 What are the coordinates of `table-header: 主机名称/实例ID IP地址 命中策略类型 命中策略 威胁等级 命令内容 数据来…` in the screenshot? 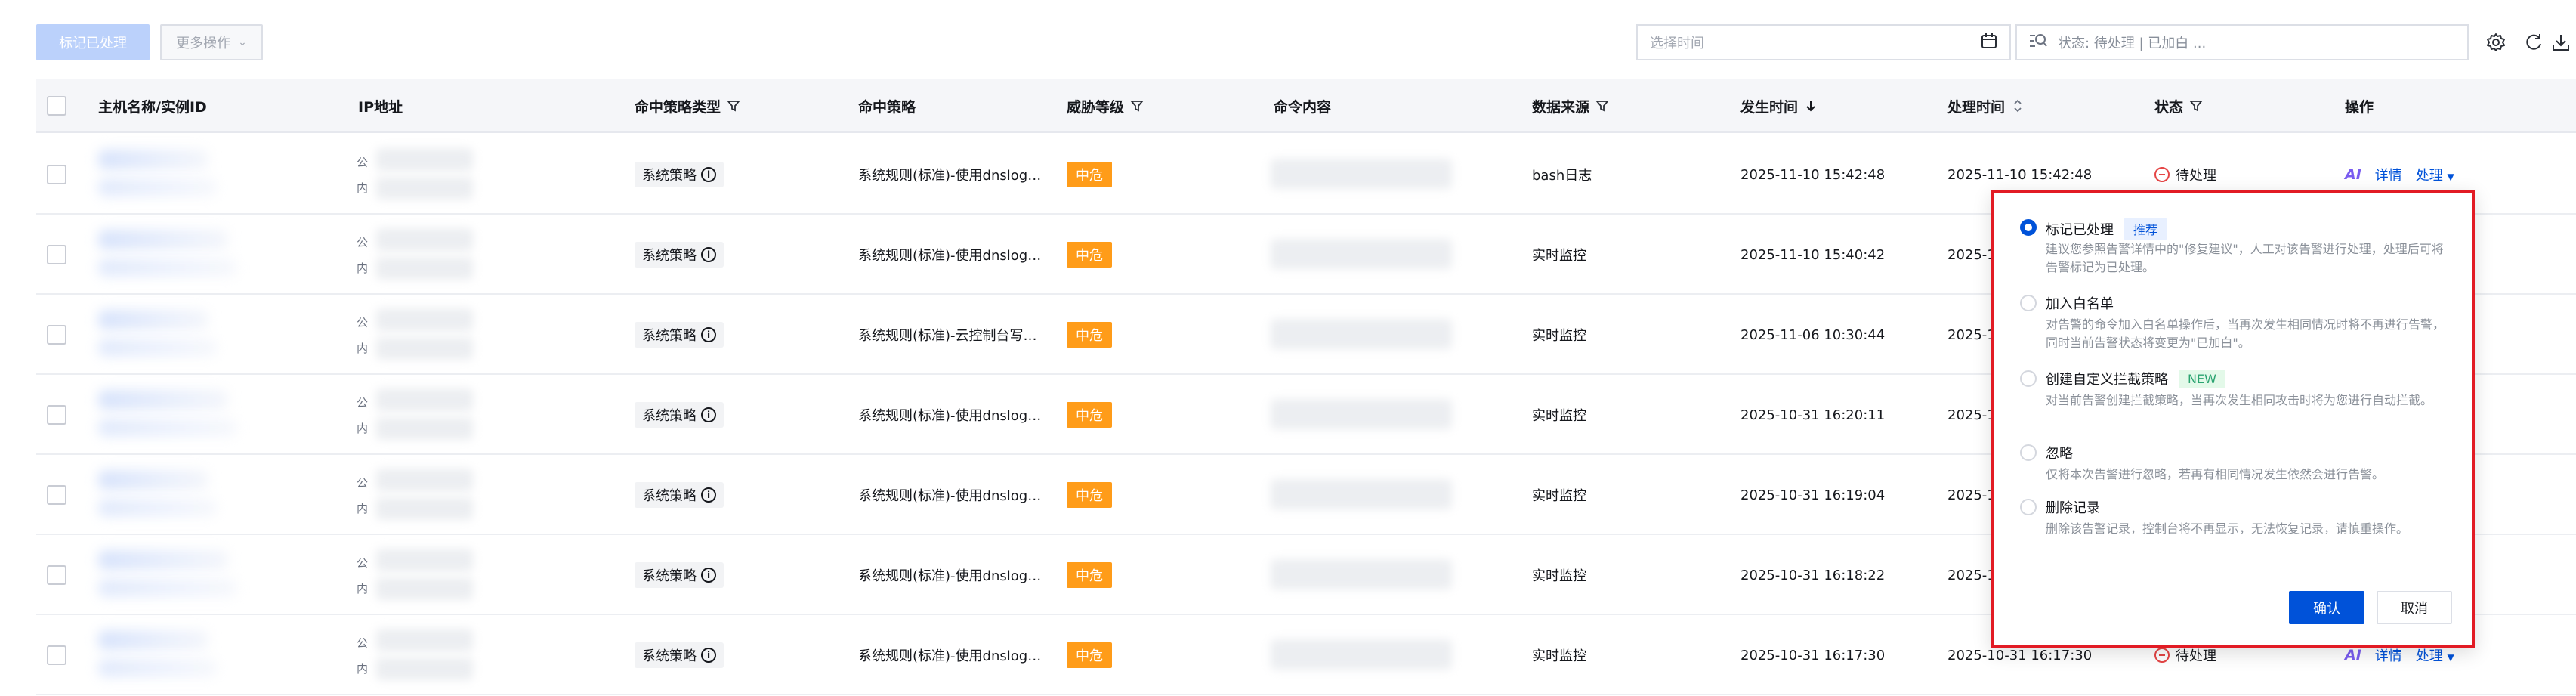 It's located at (1306, 106).